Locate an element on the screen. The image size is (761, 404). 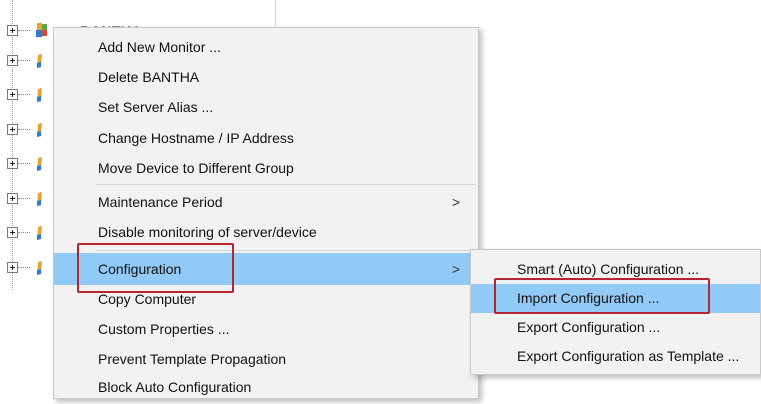
menu-item-move-device: Move Device to Different Group is located at coordinates (266, 168).